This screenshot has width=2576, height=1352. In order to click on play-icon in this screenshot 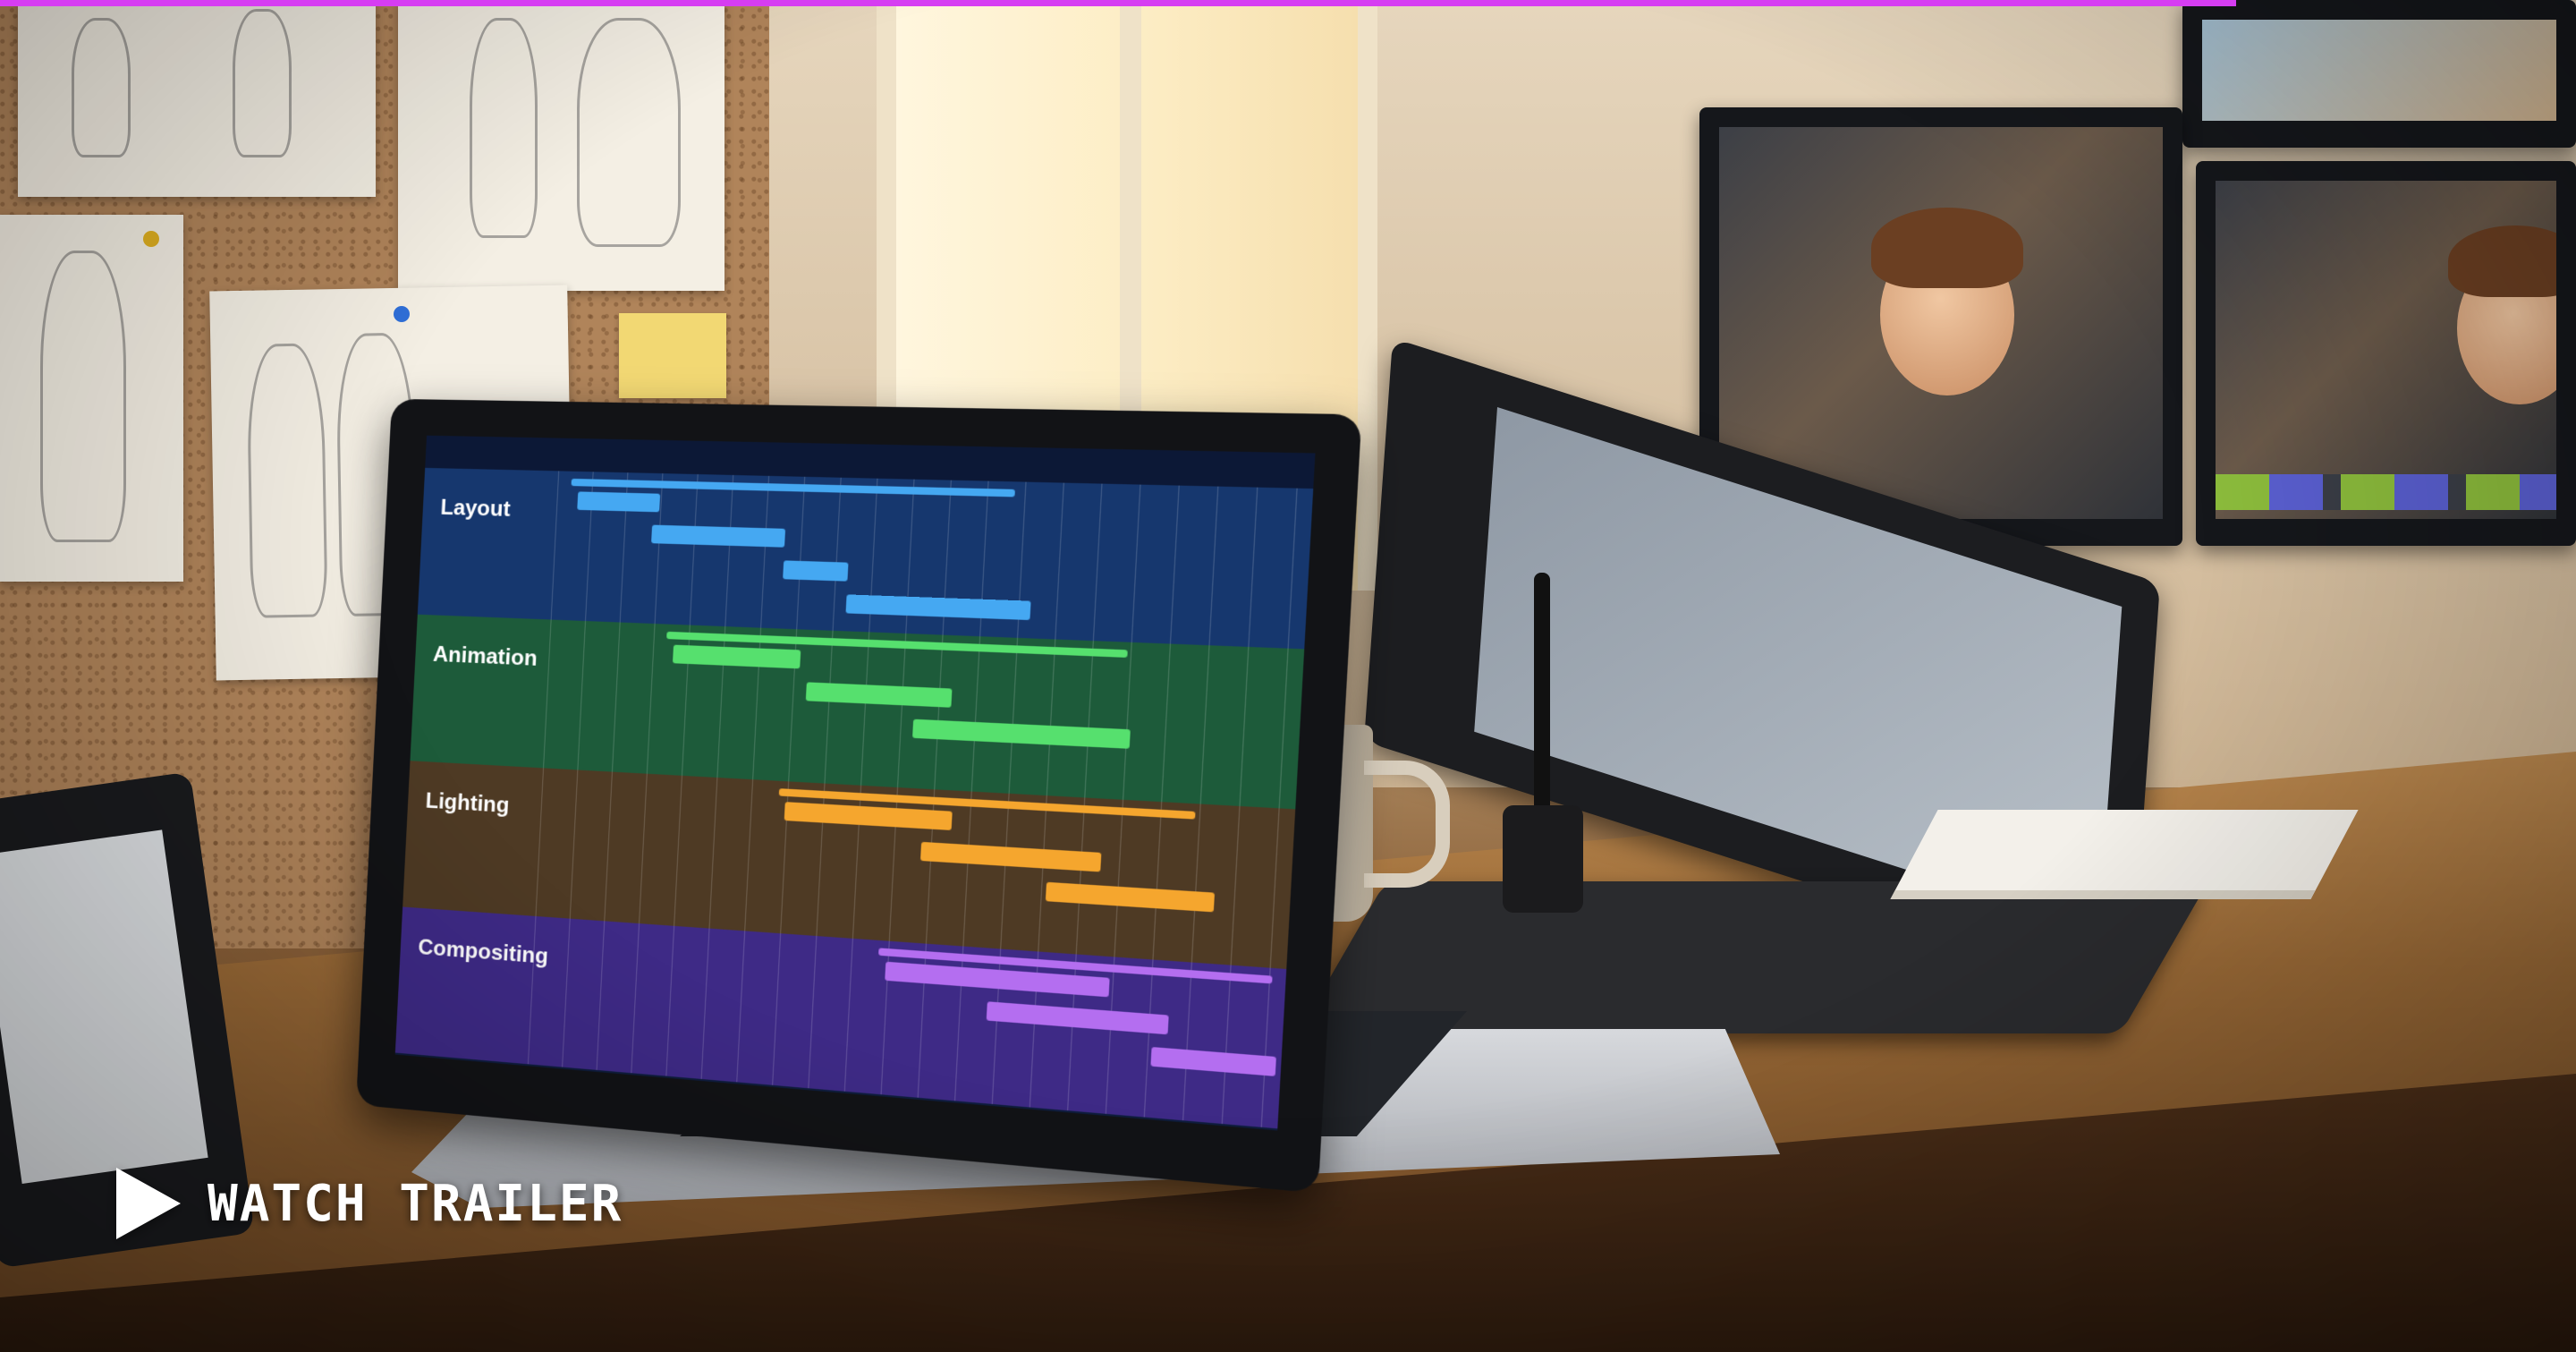, I will do `click(148, 1203)`.